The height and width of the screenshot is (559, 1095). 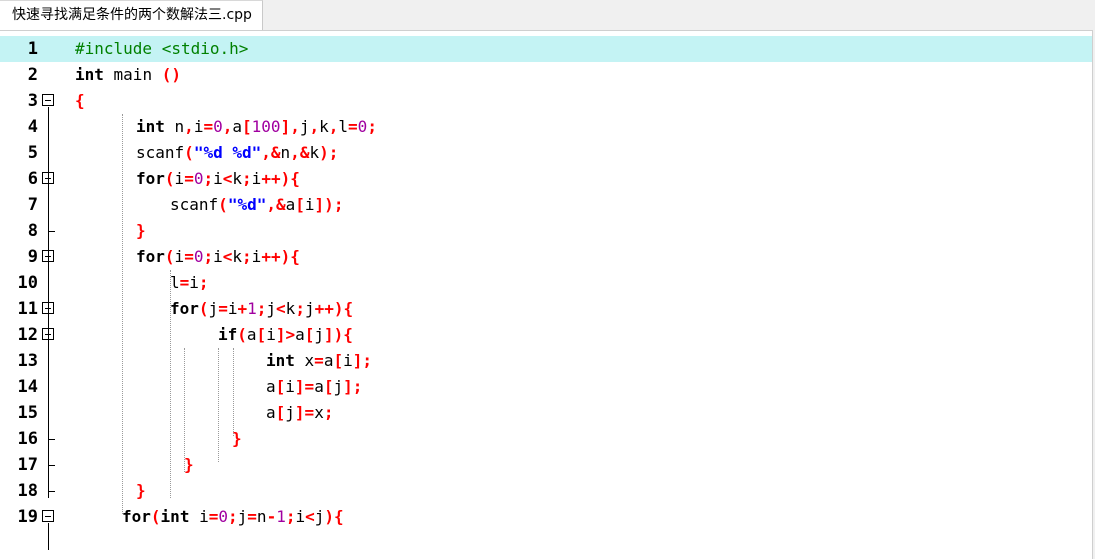 I want to click on code-text: for(int i=0;j=n-1;i<j){, so click(x=233, y=517).